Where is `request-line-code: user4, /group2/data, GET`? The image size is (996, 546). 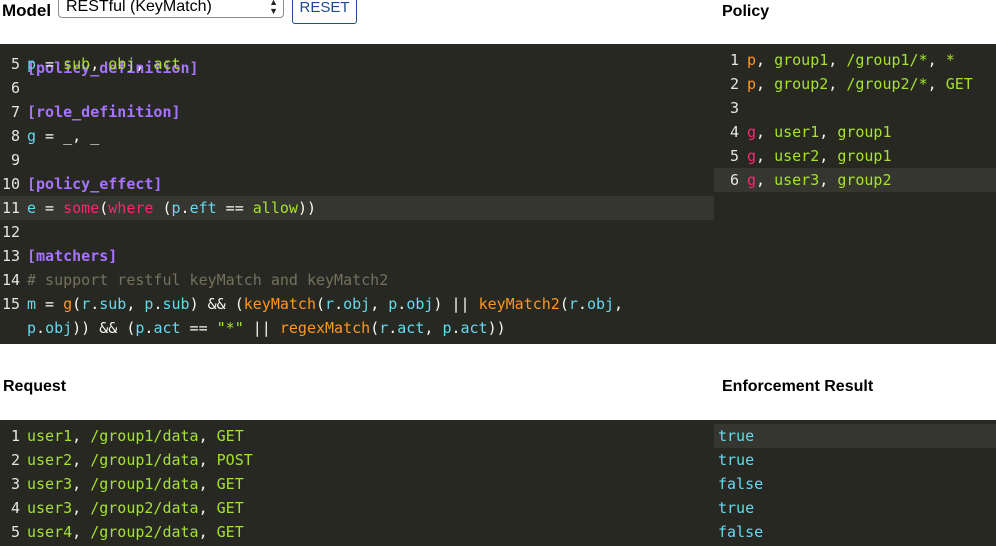
request-line-code: user4, /group2/data, GET is located at coordinates (135, 532).